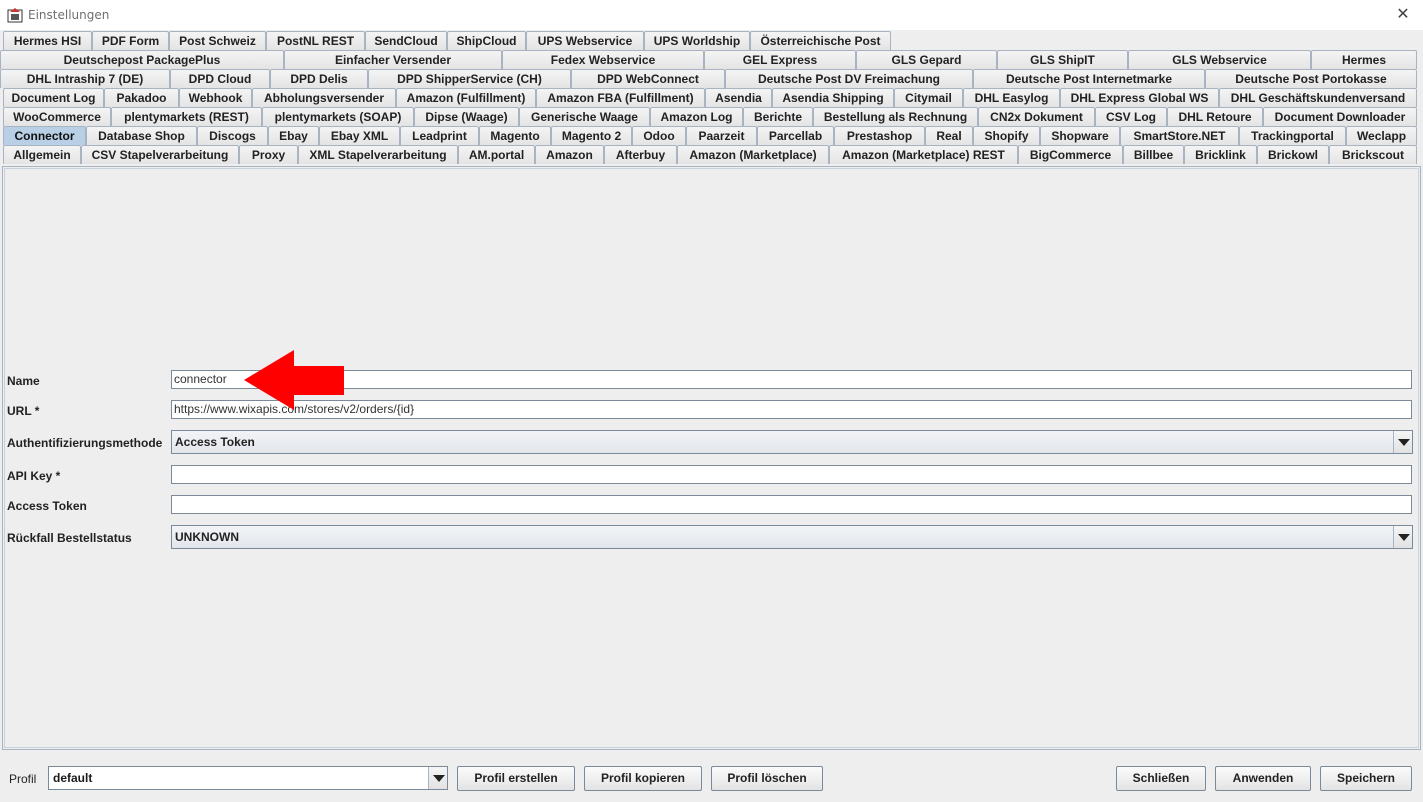 This screenshot has height=802, width=1423. I want to click on tab: UPS Webservice, so click(585, 40).